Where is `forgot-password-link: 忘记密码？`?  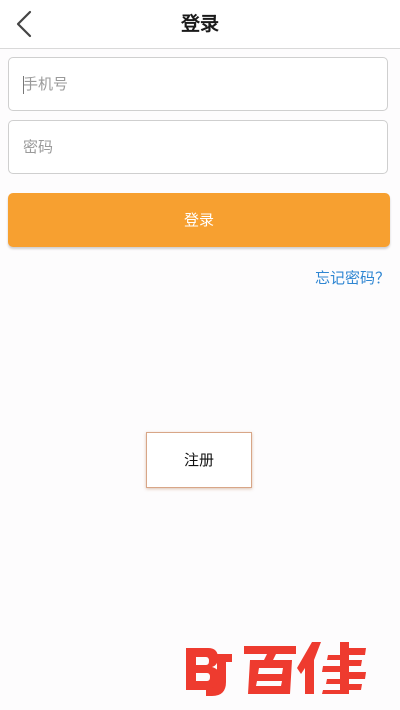 forgot-password-link: 忘记密码？ is located at coordinates (352, 278).